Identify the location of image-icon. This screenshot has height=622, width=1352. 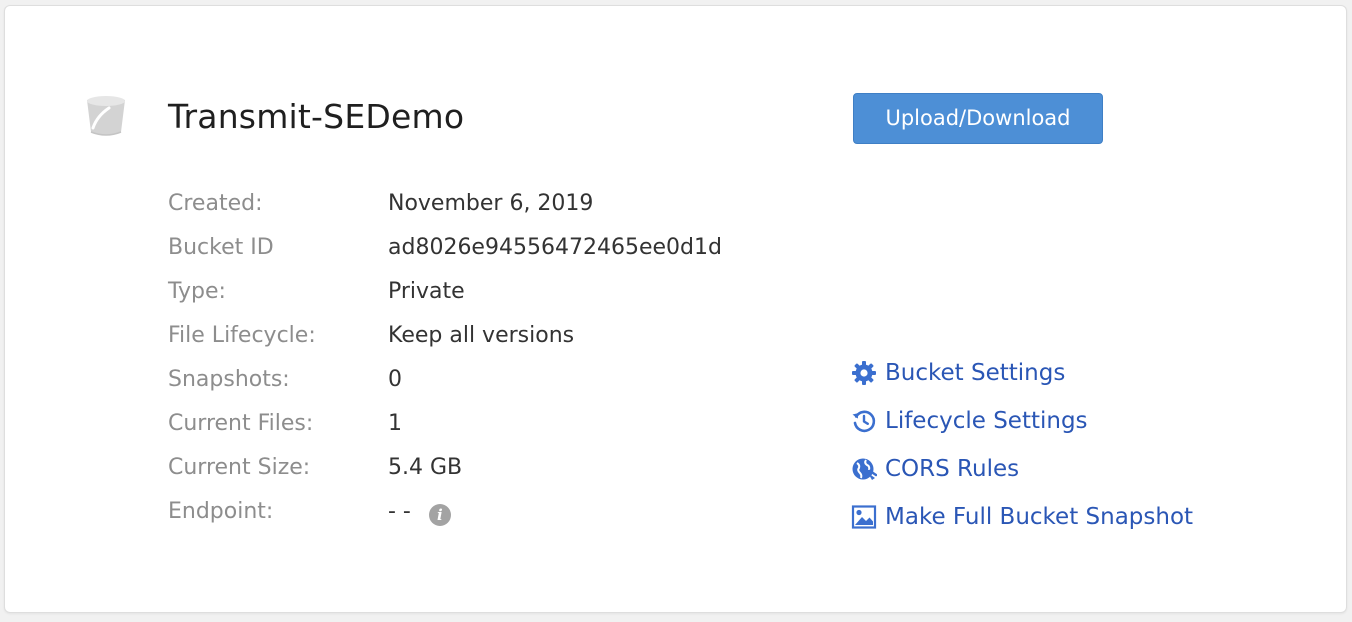
(864, 517).